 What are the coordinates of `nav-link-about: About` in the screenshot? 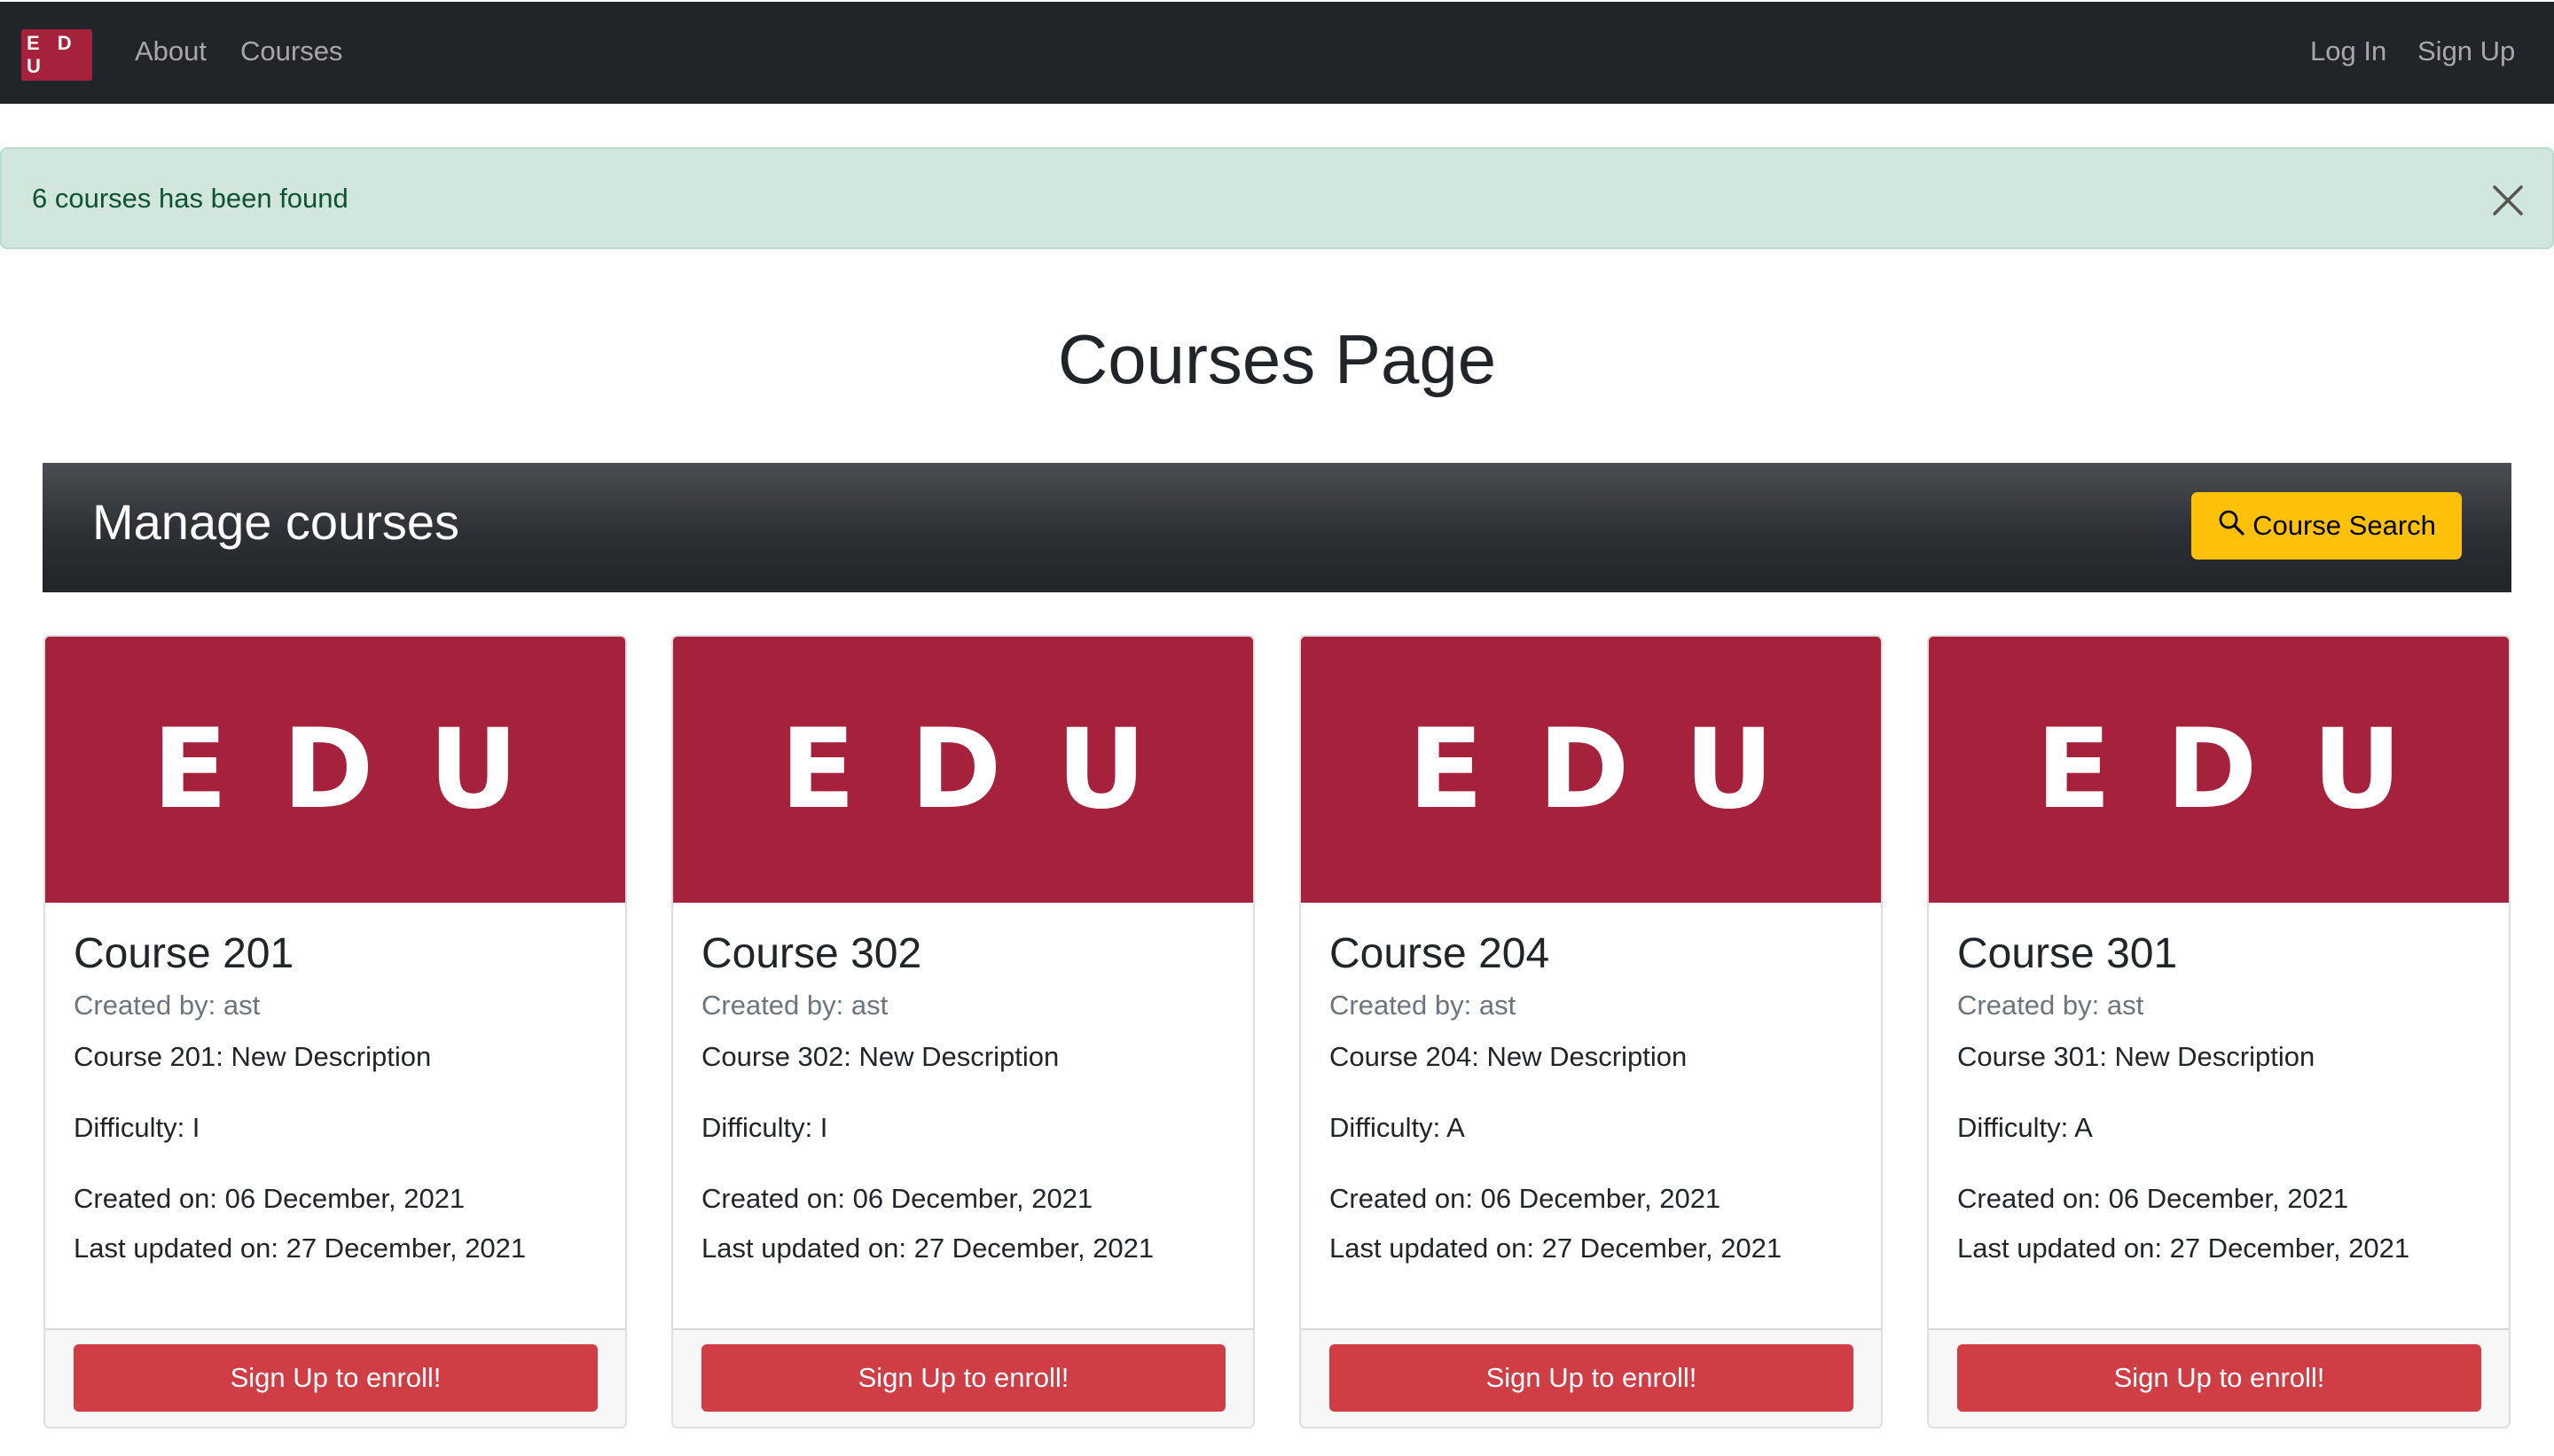 It's located at (171, 51).